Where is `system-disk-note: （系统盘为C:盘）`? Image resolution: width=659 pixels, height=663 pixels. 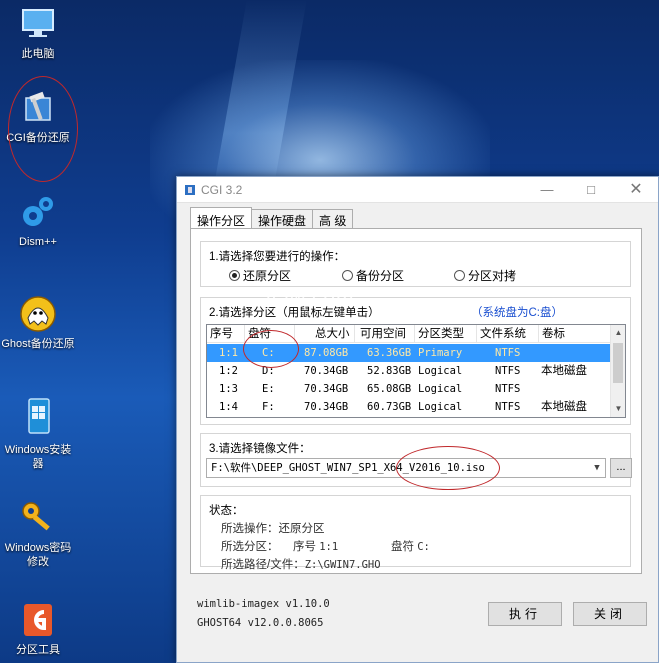
system-disk-note: （系统盘为C:盘） is located at coordinates (517, 313).